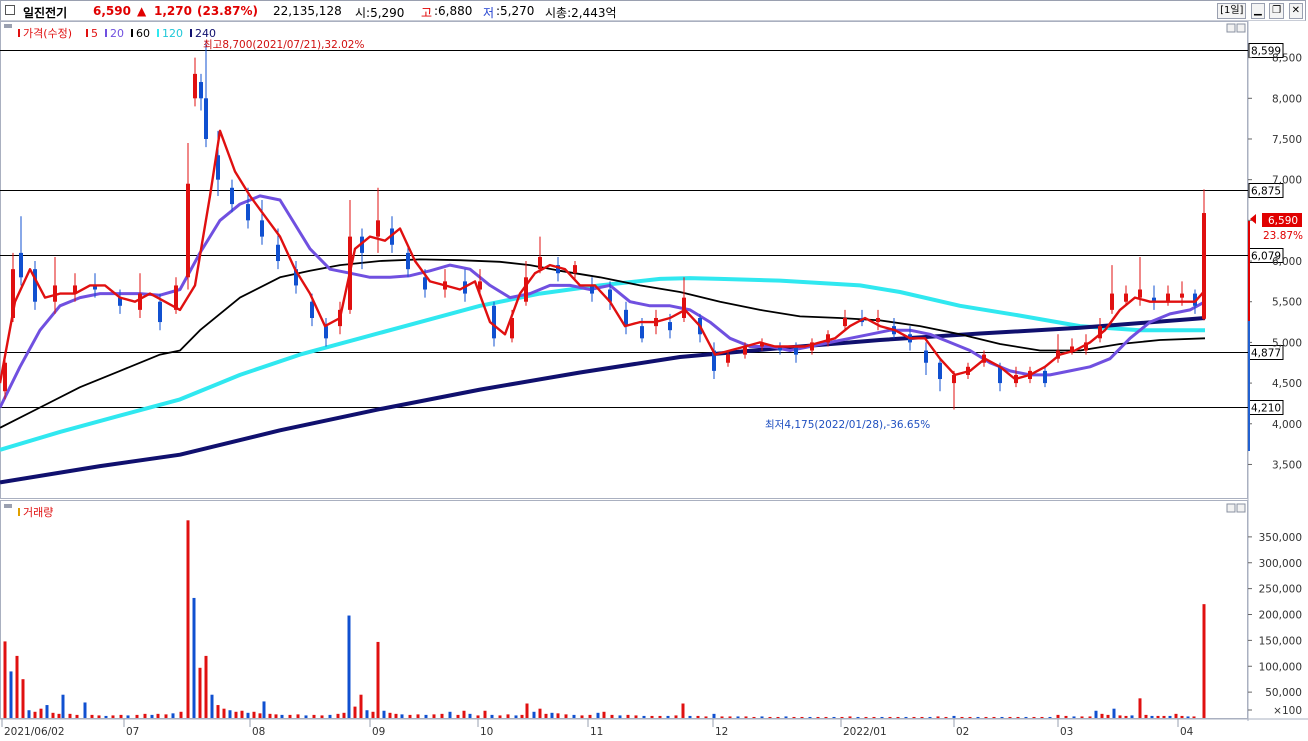 The image size is (1308, 741). What do you see at coordinates (10, 10) in the screenshot?
I see `header-checkbox` at bounding box center [10, 10].